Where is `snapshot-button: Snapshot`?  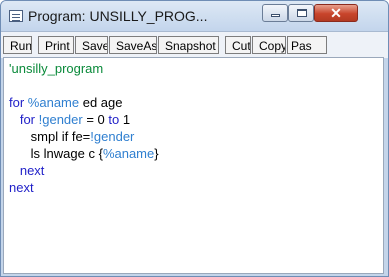
snapshot-button: Snapshot is located at coordinates (188, 45).